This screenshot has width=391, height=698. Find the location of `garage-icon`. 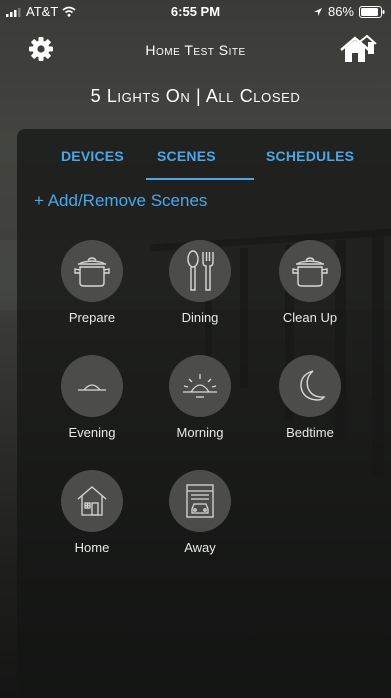

garage-icon is located at coordinates (200, 501).